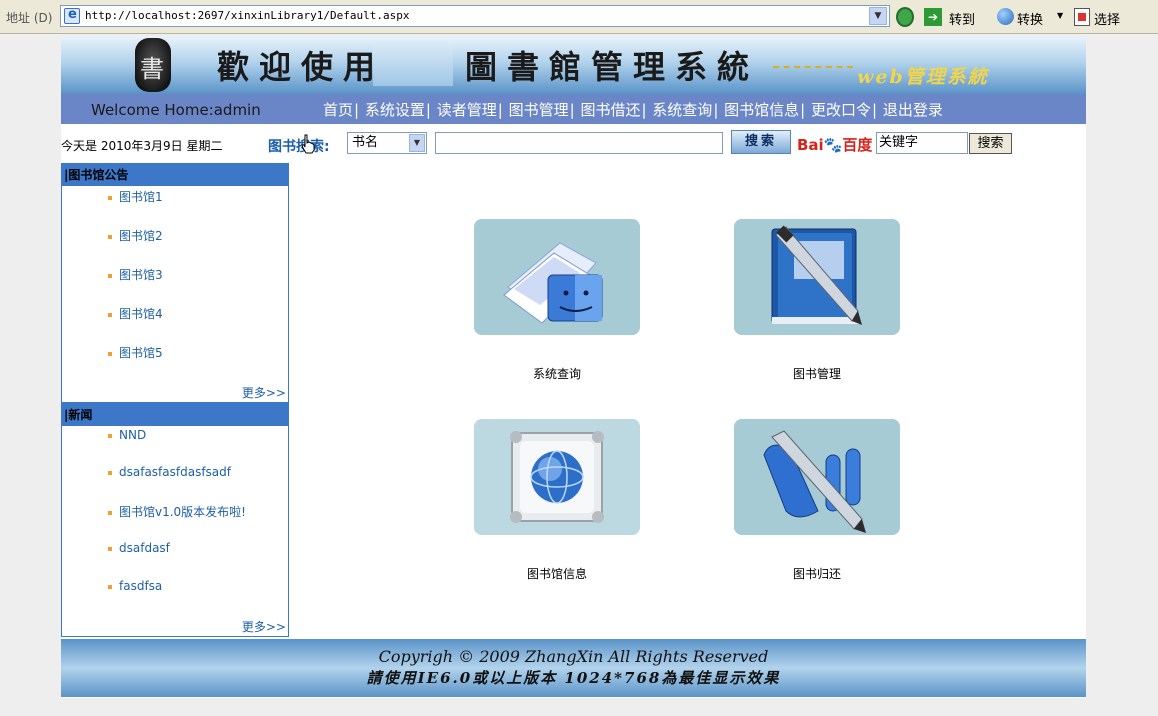  What do you see at coordinates (682, 109) in the screenshot?
I see `nav-link-system-query: 系统查询` at bounding box center [682, 109].